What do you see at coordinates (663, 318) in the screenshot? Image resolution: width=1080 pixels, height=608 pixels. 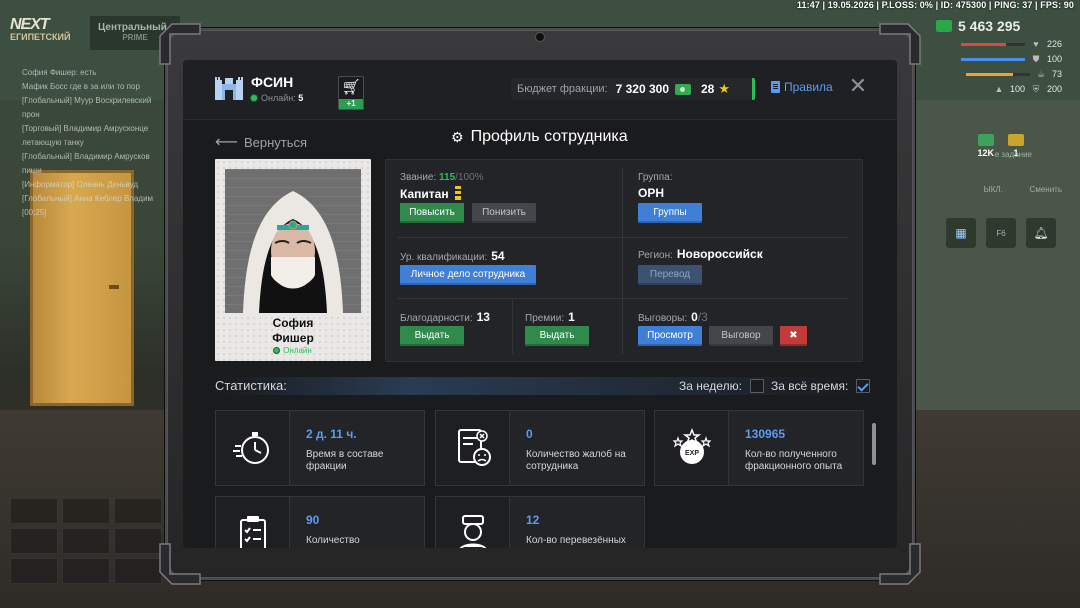 I see `reprimand-label: Выговоры:` at bounding box center [663, 318].